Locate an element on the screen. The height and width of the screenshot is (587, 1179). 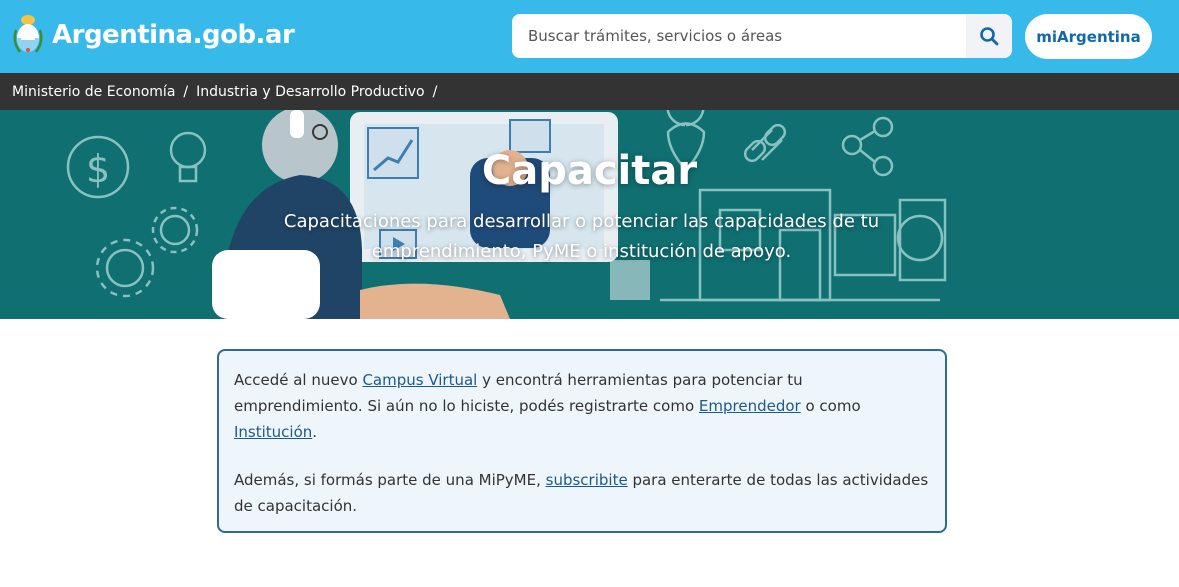
miargentina-button: miArgentina is located at coordinates (1088, 36).